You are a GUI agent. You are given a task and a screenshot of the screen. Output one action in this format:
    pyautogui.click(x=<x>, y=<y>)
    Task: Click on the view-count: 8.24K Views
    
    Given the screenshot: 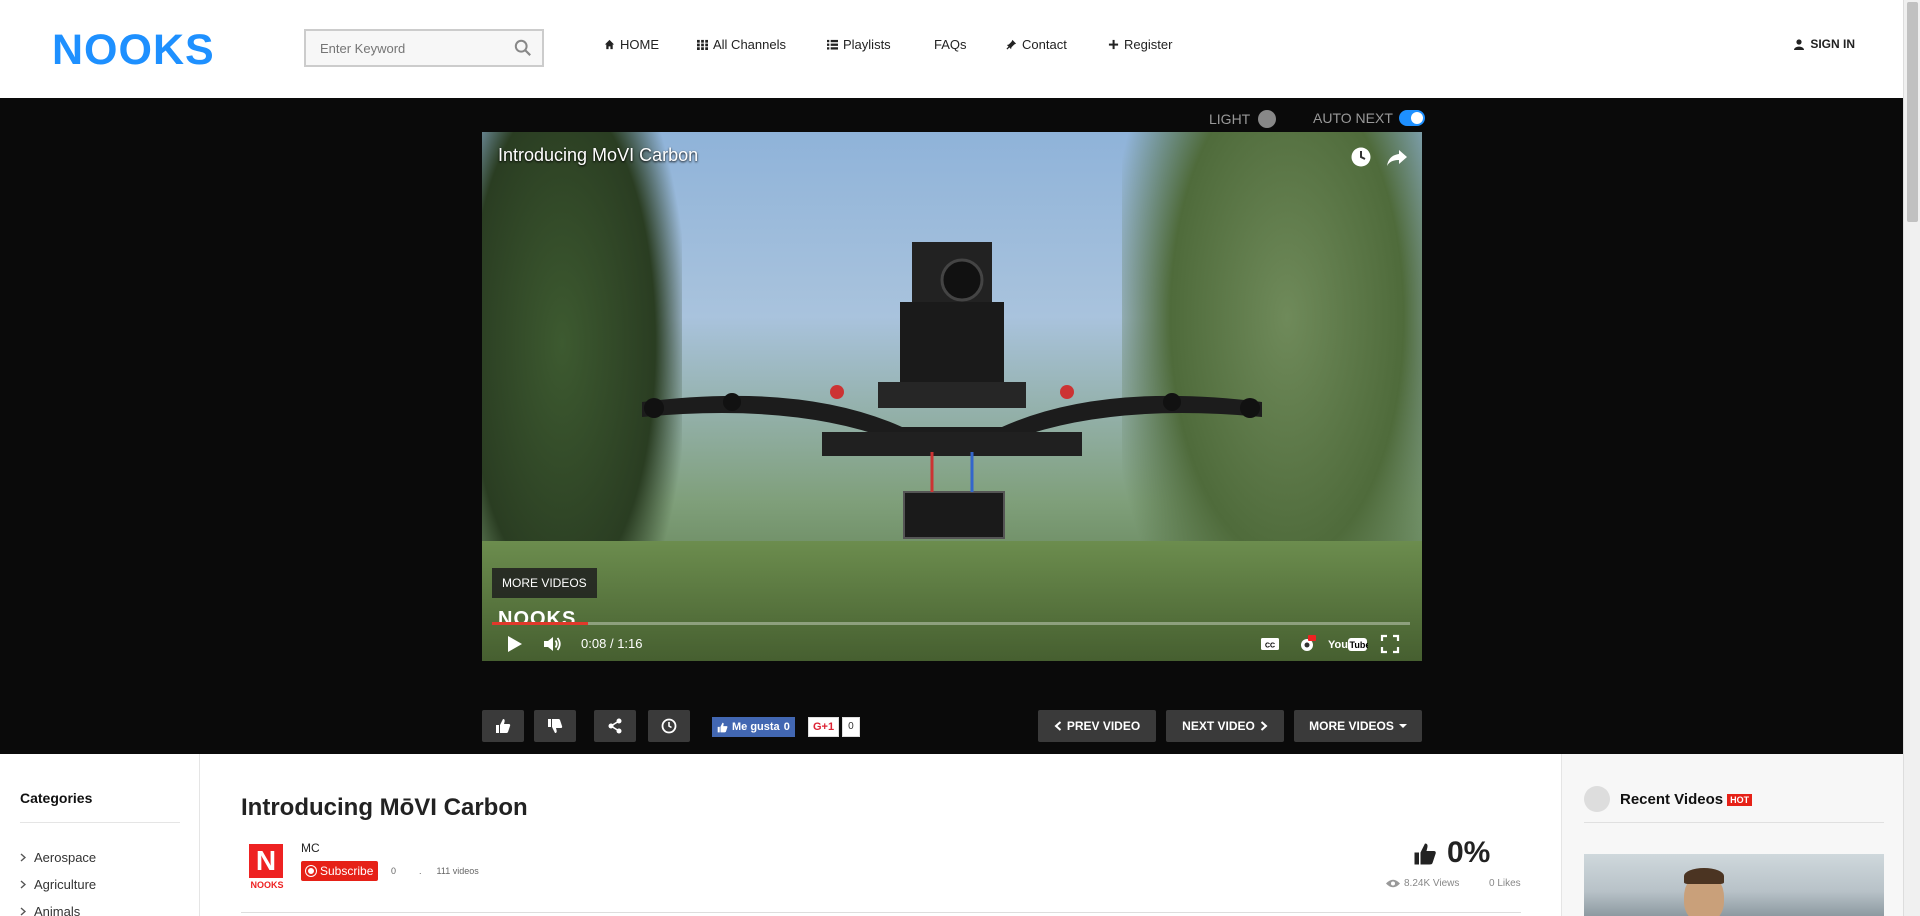 What is the action you would take?
    pyautogui.click(x=1422, y=883)
    